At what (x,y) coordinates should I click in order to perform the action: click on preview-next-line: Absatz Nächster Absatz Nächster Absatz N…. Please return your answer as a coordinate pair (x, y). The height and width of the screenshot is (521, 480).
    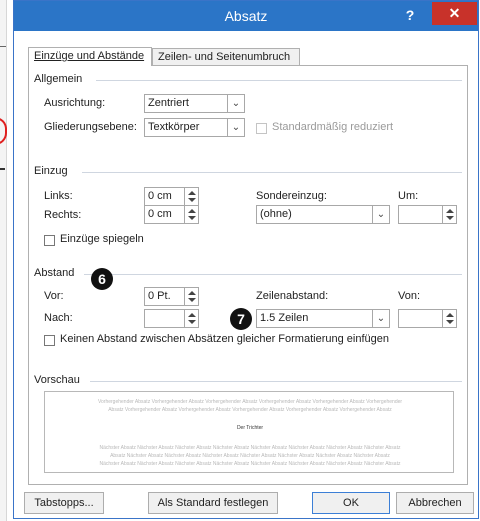
    Looking at the image, I should click on (250, 456).